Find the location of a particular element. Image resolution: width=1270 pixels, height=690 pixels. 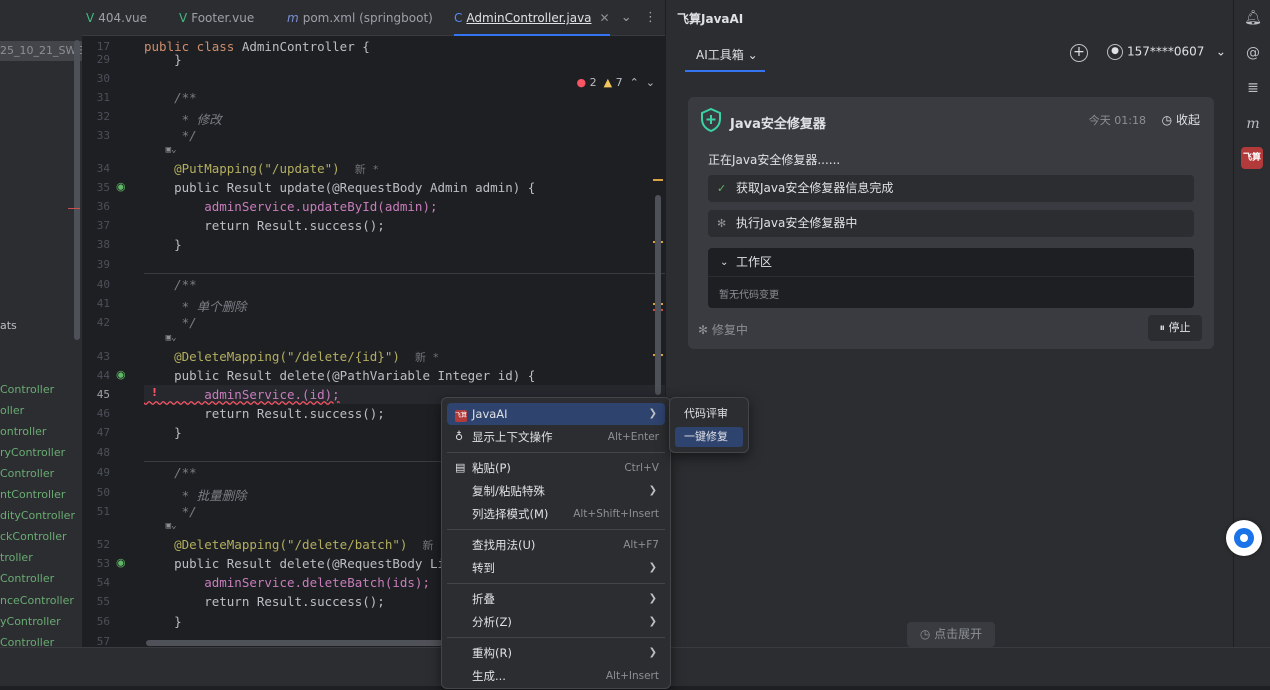

line-number: 53 is located at coordinates (103, 563).